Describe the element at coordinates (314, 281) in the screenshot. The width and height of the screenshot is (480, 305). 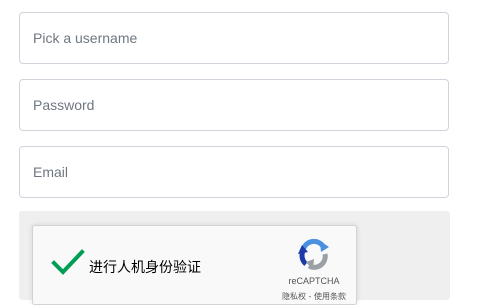
I see `recaptcha-brand: reCAPTCHA` at that location.